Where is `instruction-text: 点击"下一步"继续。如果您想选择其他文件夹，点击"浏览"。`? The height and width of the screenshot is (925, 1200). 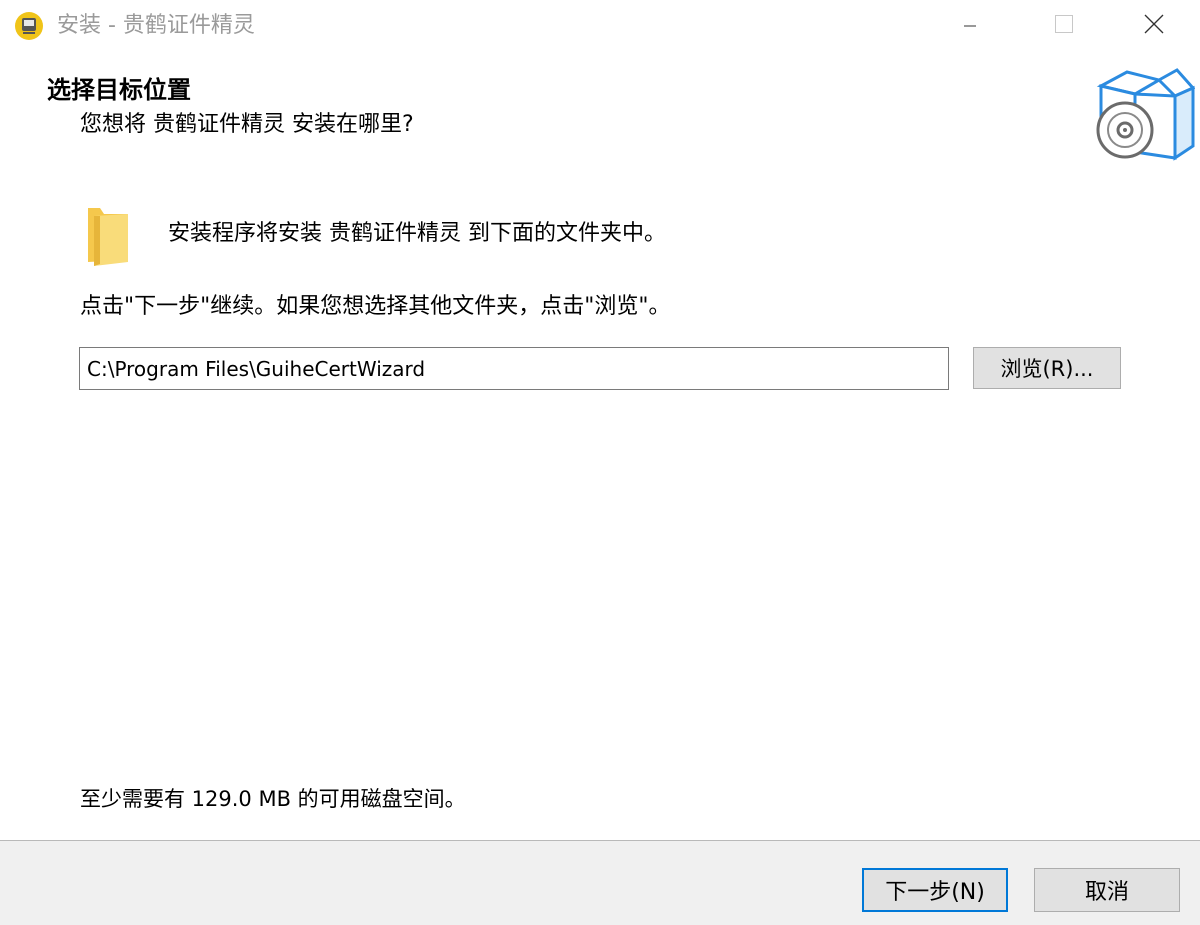
instruction-text: 点击"下一步"继续。如果您想选择其他文件夹，点击"浏览"。 is located at coordinates (375, 306).